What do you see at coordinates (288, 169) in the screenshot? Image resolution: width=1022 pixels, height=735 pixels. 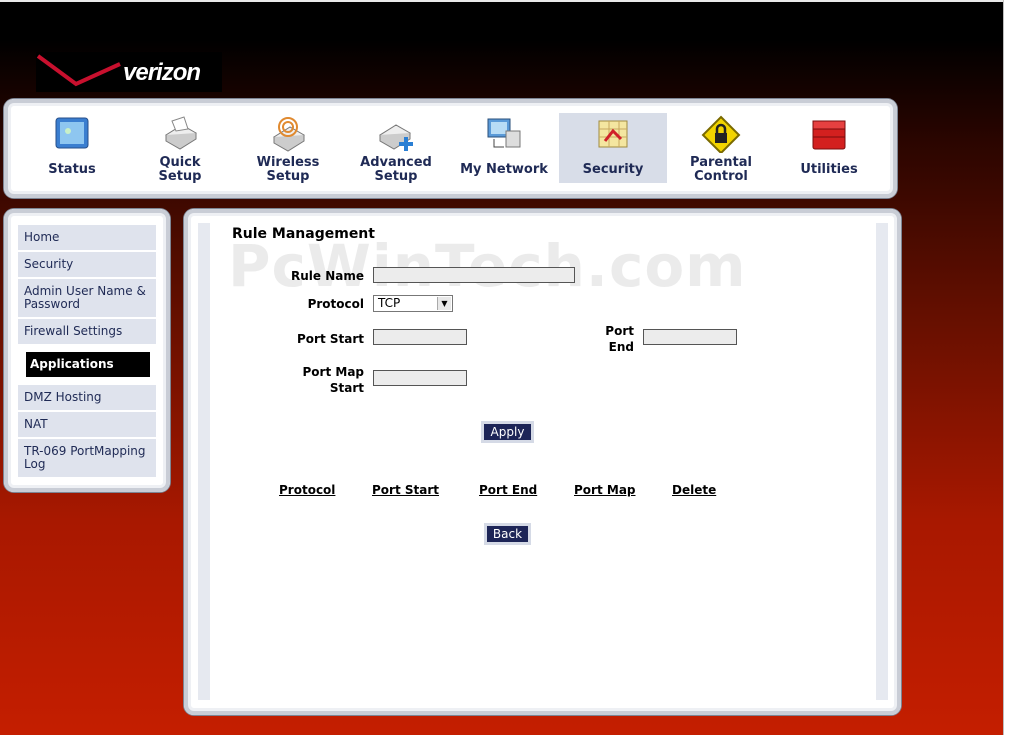 I see `nav-label: Wireless Setup` at bounding box center [288, 169].